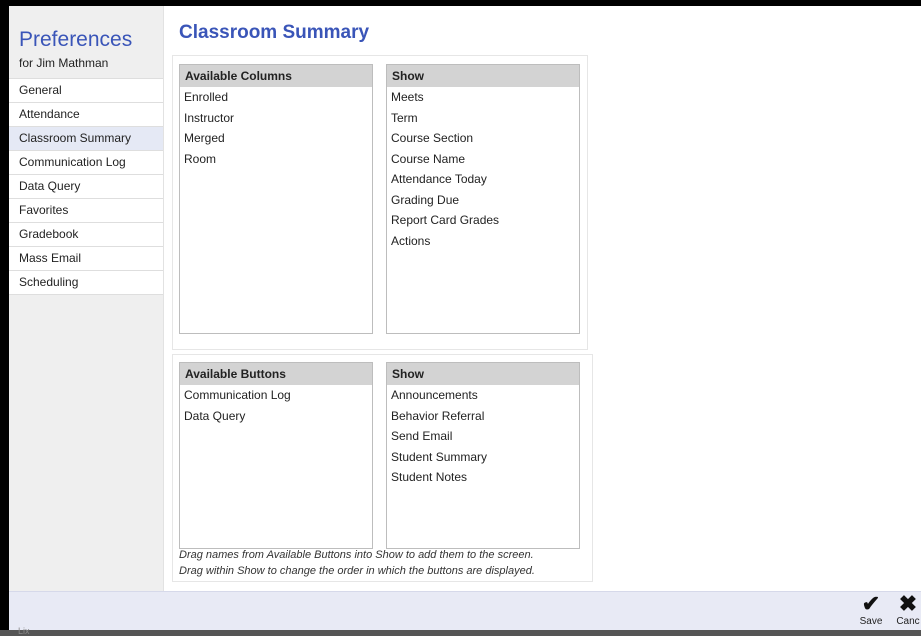  I want to click on cancel-button: ✖ Canc, so click(908, 609).